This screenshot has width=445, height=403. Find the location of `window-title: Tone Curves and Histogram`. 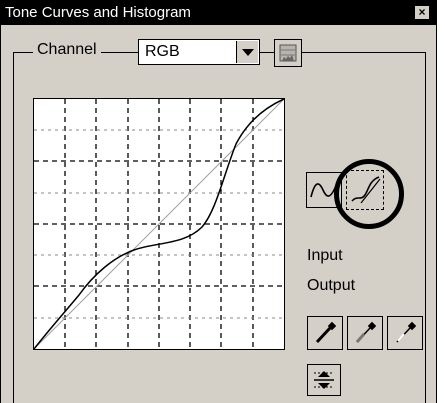

window-title: Tone Curves and Histogram is located at coordinates (98, 12).